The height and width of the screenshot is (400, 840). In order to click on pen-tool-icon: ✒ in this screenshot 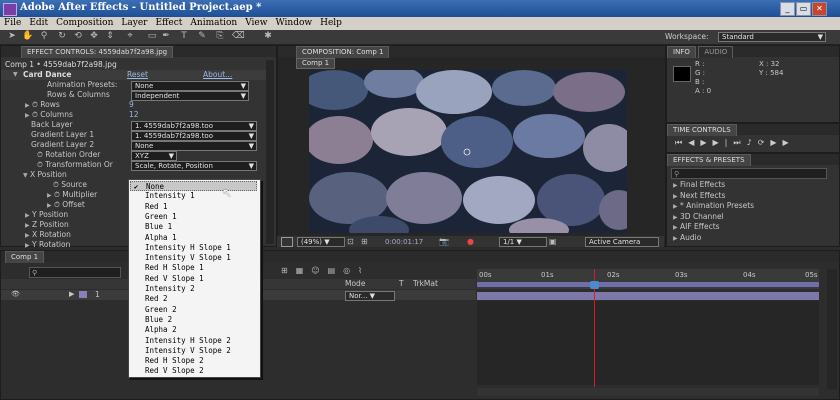, I will do `click(166, 36)`.